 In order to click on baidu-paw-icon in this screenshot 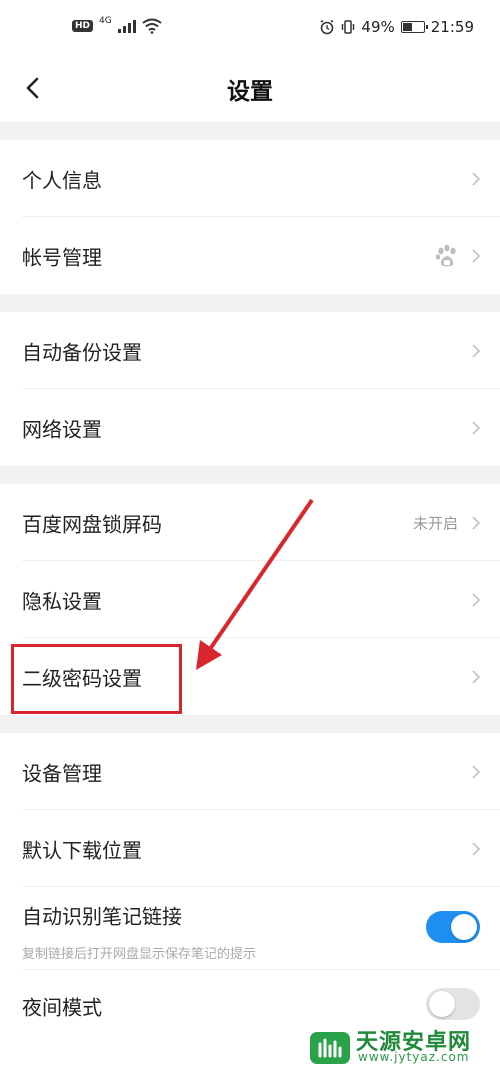, I will do `click(445, 255)`.